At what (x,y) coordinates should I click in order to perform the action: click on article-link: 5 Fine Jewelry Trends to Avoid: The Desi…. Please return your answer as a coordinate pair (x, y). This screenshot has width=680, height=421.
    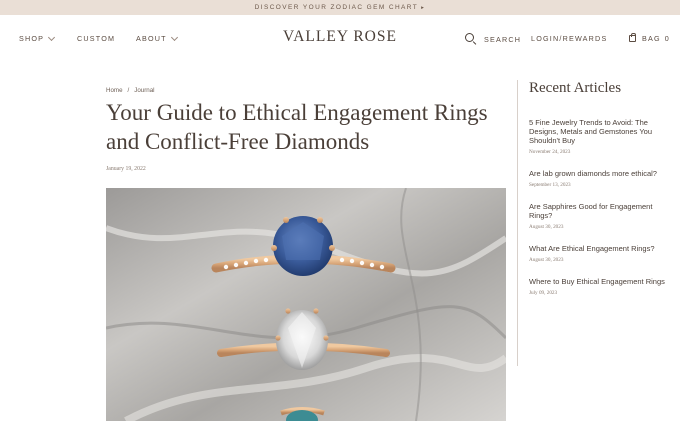
    Looking at the image, I should click on (599, 131).